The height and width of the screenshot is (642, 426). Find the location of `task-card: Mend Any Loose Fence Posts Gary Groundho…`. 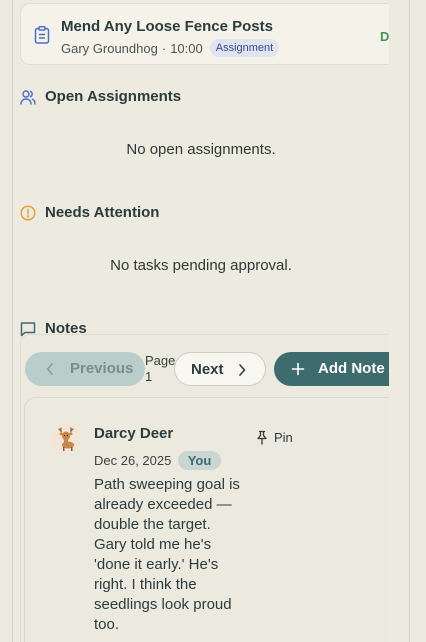

task-card: Mend Any Loose Fence Posts Gary Groundho… is located at coordinates (204, 34).